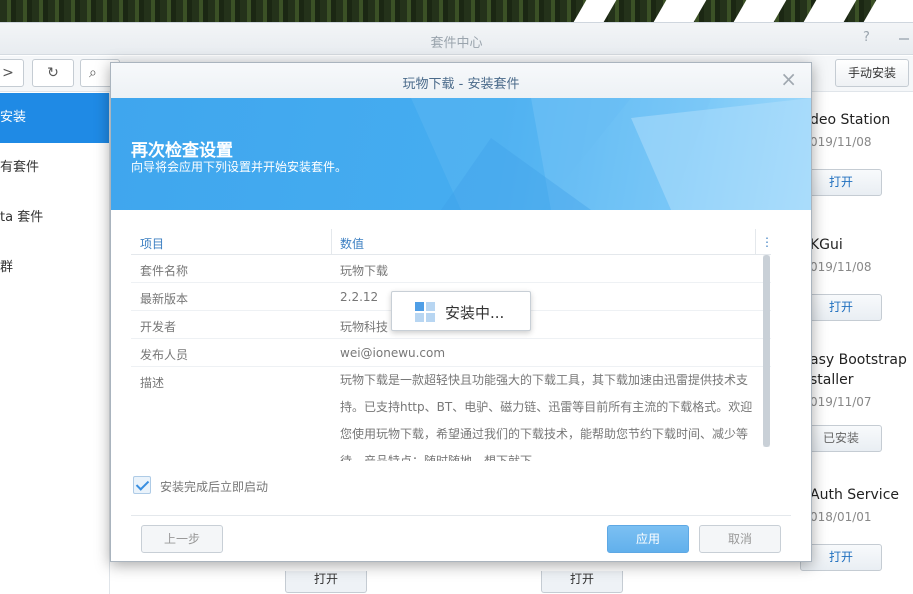  Describe the element at coordinates (54, 118) in the screenshot. I see `sidebar-item-installed: 安装` at that location.